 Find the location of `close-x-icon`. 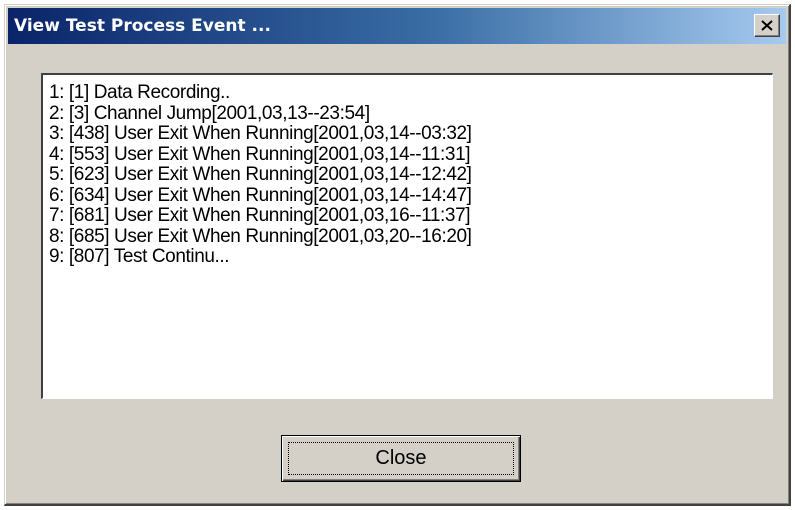

close-x-icon is located at coordinates (767, 25).